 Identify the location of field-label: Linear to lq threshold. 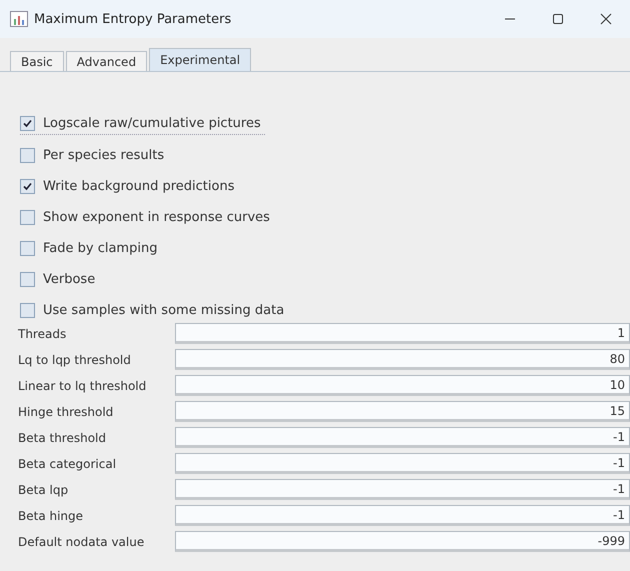
(83, 386).